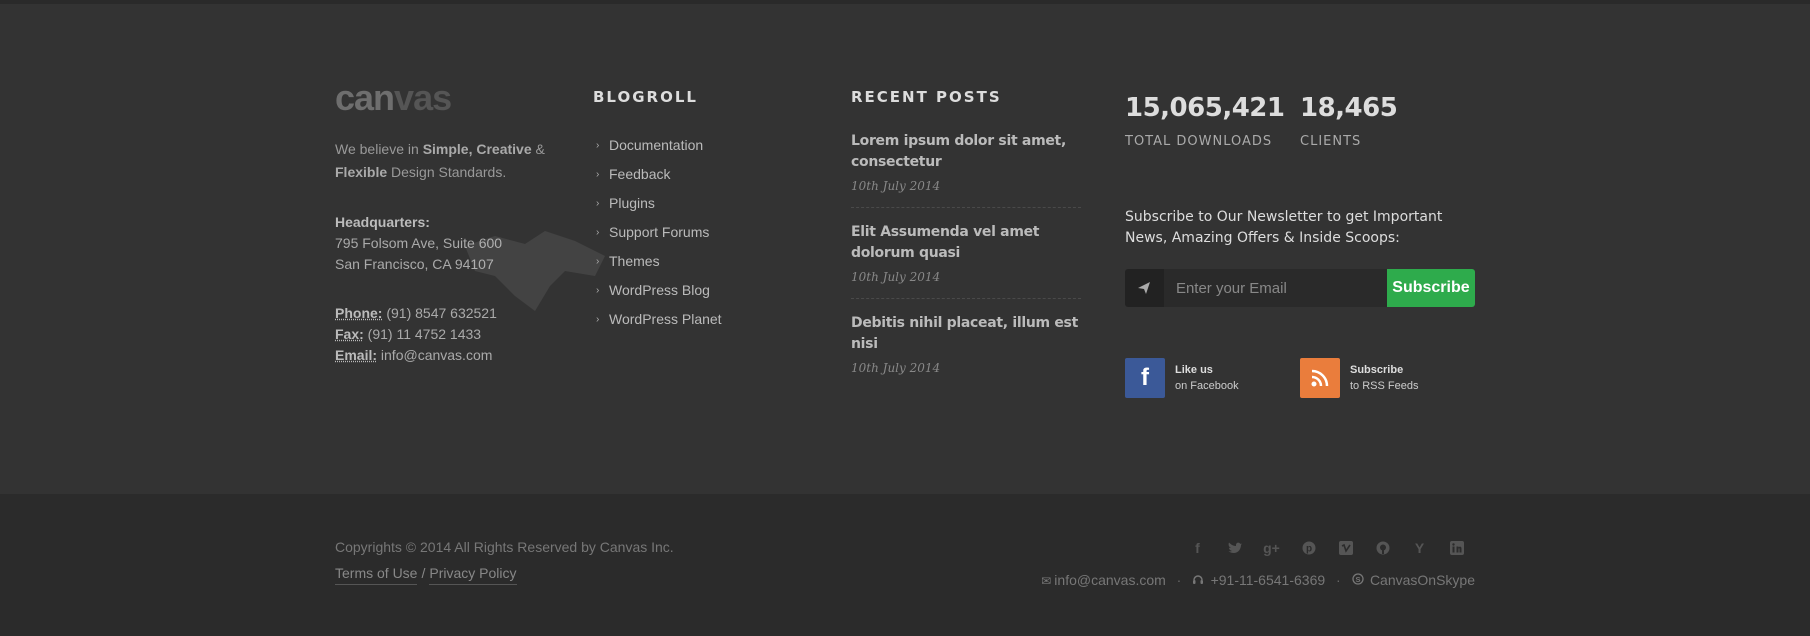  What do you see at coordinates (450, 98) in the screenshot?
I see `footer-logo: canvas` at bounding box center [450, 98].